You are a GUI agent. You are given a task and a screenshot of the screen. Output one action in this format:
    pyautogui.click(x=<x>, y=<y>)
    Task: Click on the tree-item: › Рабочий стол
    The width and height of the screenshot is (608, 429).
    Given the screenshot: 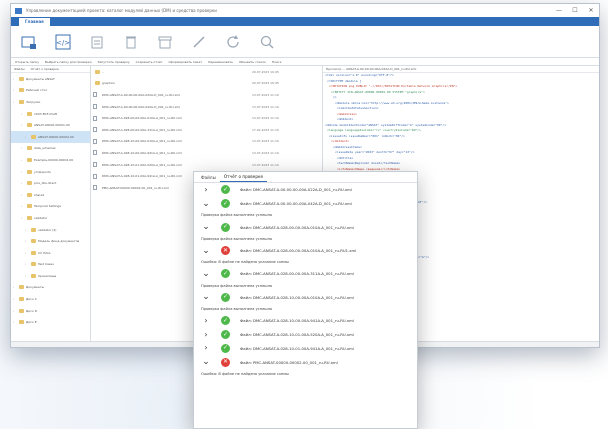 What is the action you would take?
    pyautogui.click(x=50, y=91)
    